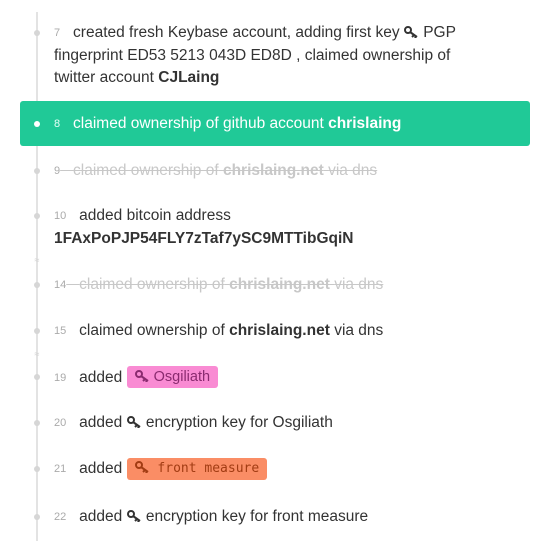 This screenshot has height=541, width=546. Describe the element at coordinates (155, 215) in the screenshot. I see `entry-text: added bitcoin address` at that location.